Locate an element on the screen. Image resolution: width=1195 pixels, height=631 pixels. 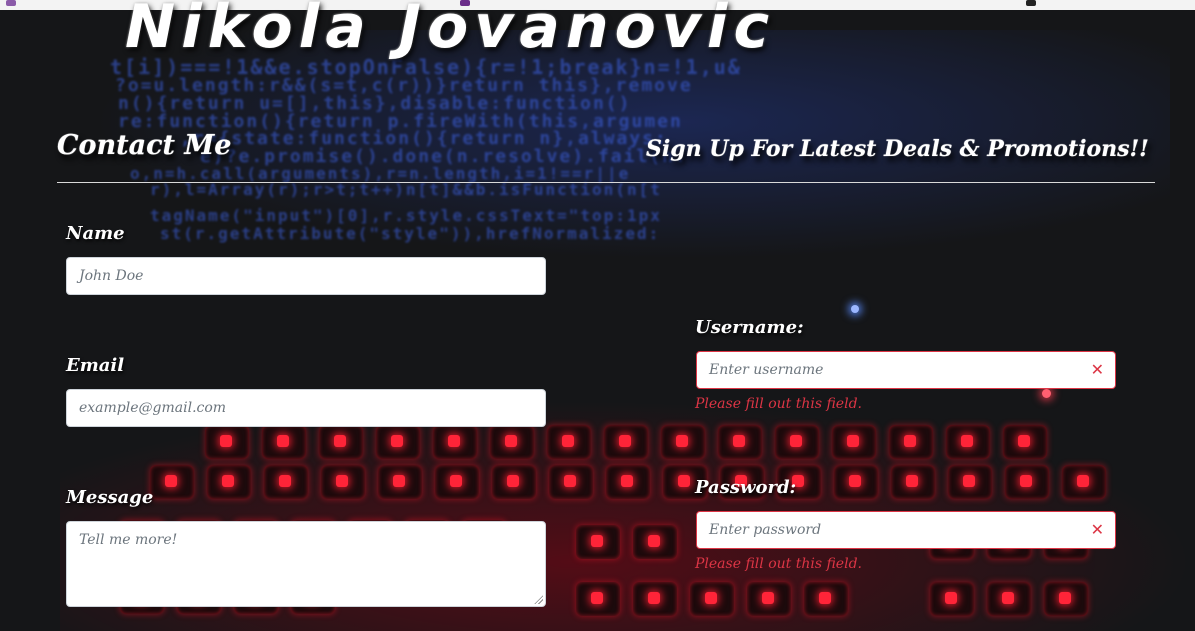
password-input: Enter password ✕ is located at coordinates (906, 530).